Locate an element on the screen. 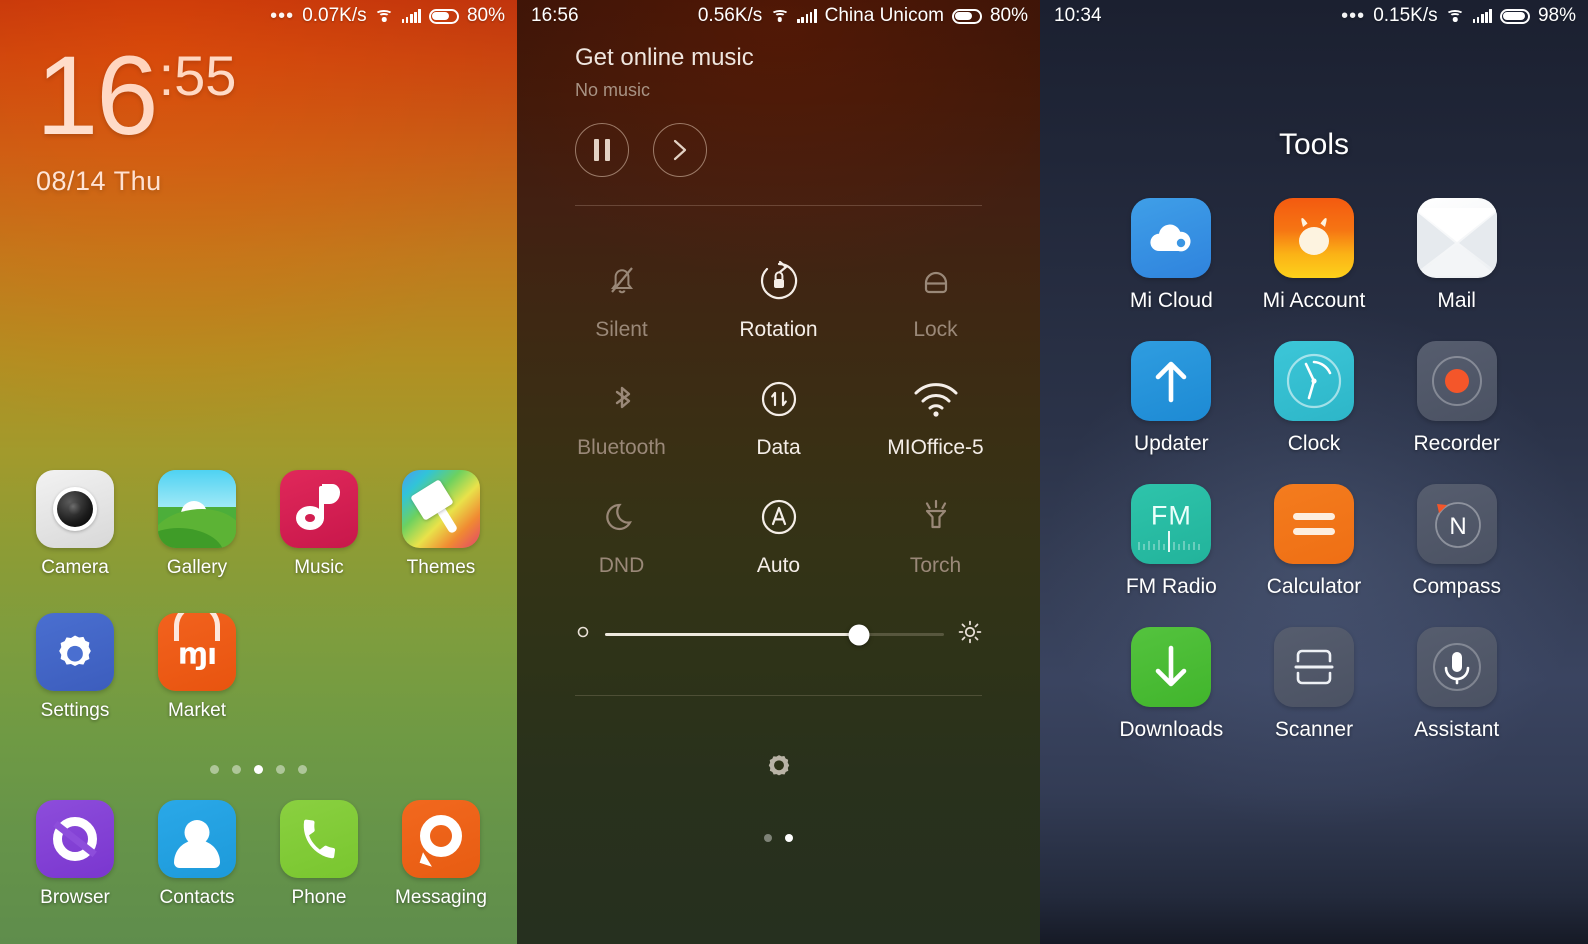 This screenshot has height=944, width=1588. app-calculator: Calculator is located at coordinates (1314, 541).